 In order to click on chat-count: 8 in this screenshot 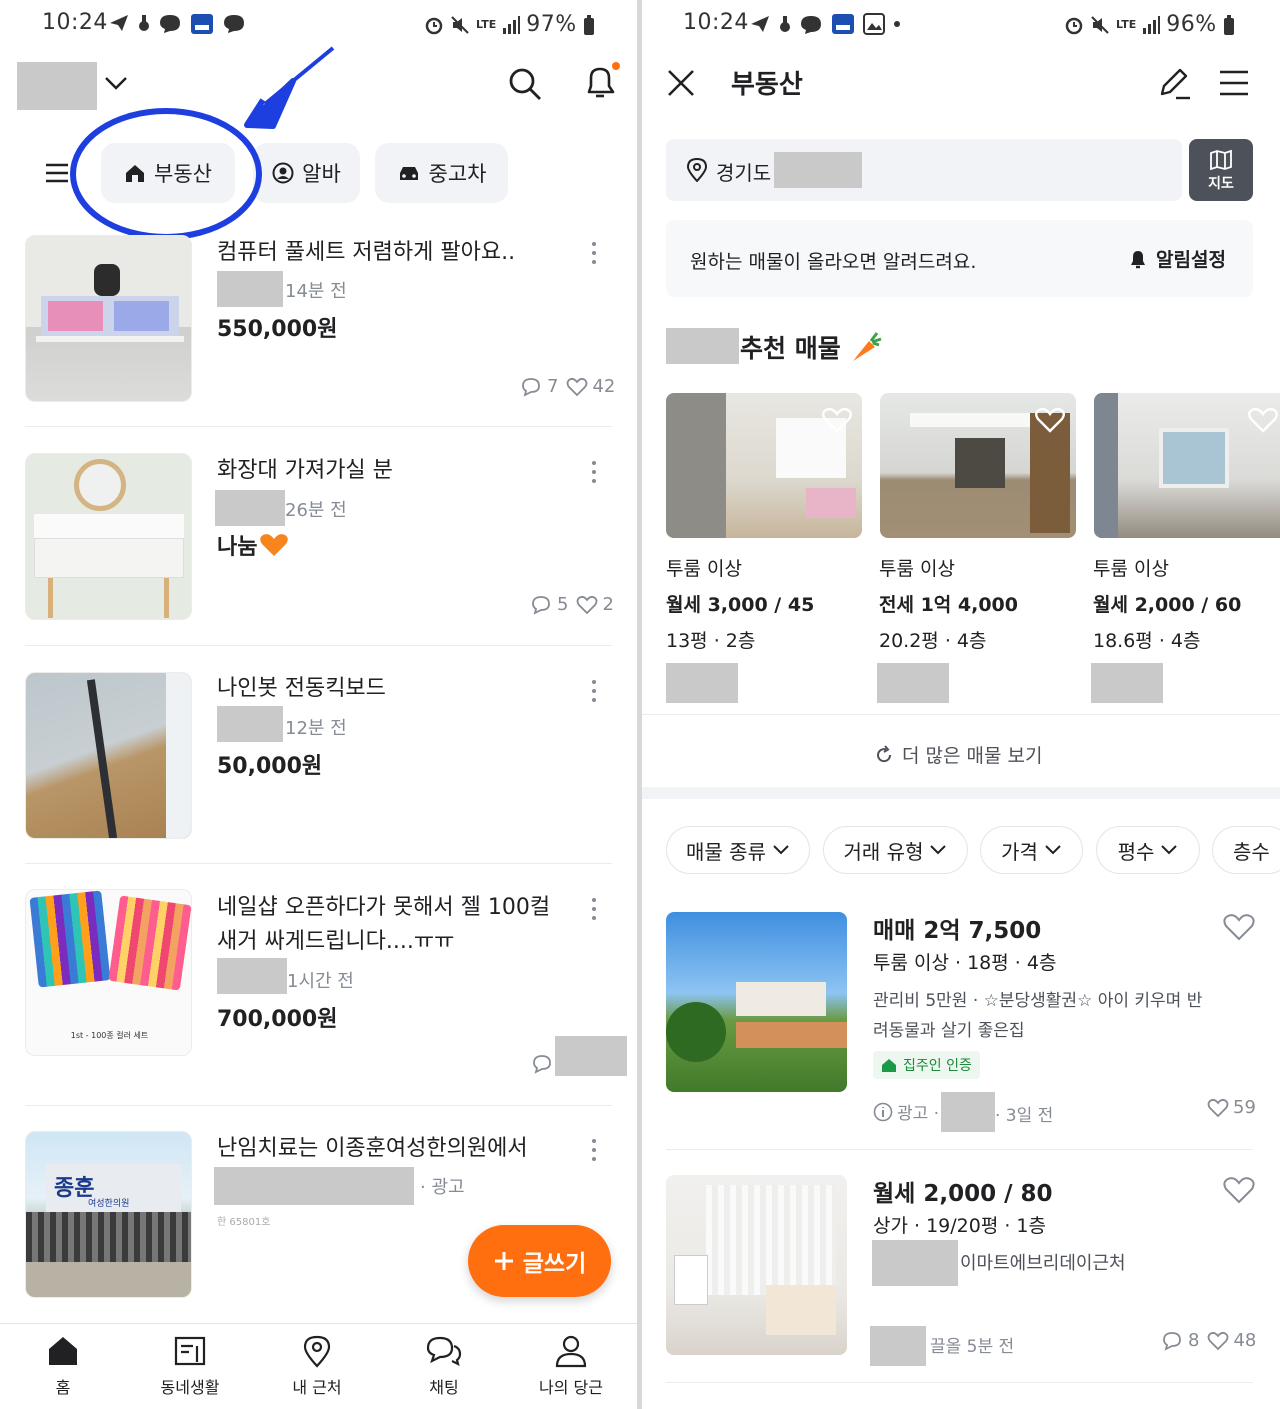, I will do `click(1194, 1340)`.